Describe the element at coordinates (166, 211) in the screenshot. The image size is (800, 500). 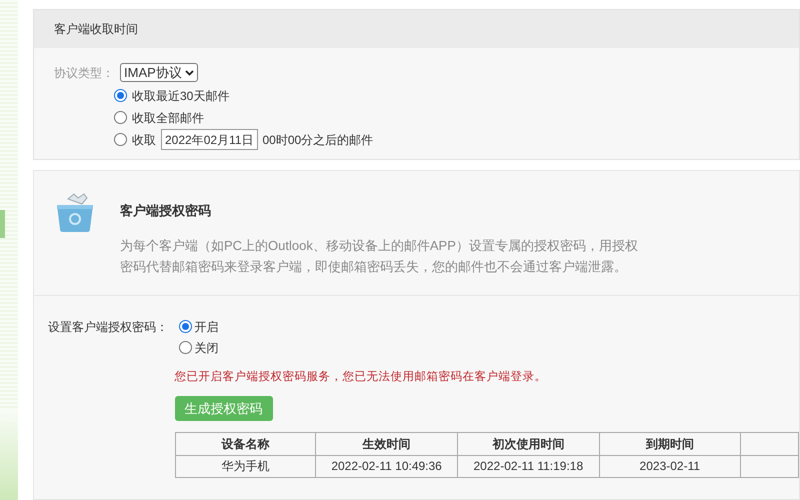
I see `auth-title: 客户端授权密码` at that location.